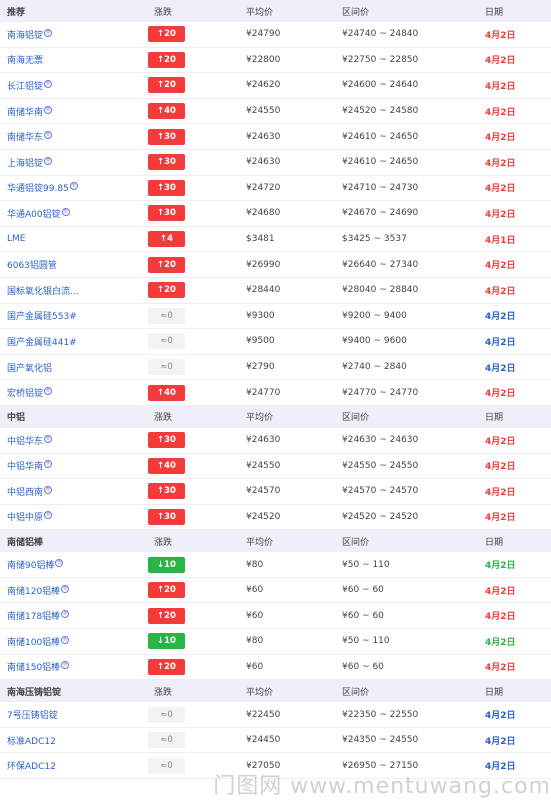 The image size is (551, 800). What do you see at coordinates (263, 516) in the screenshot?
I see `avg-price: ¥24520` at bounding box center [263, 516].